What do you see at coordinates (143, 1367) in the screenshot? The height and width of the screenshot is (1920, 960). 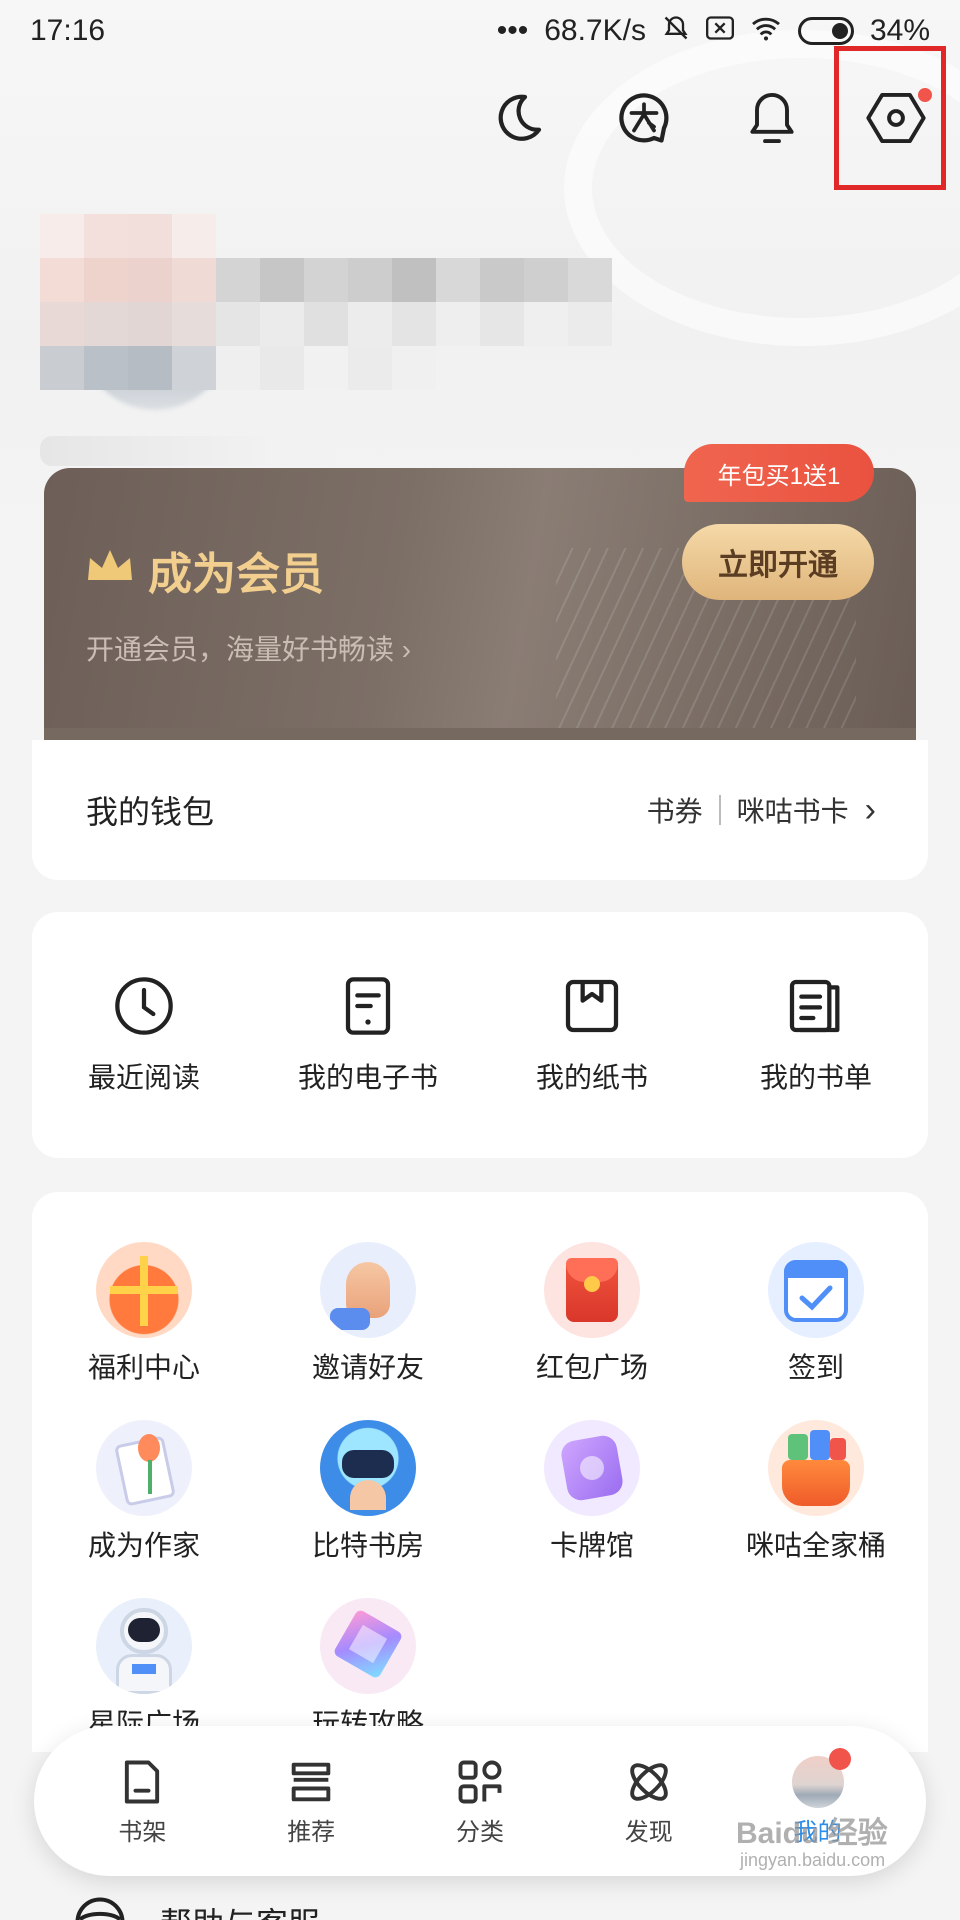 I see `service-label: 福利中心` at bounding box center [143, 1367].